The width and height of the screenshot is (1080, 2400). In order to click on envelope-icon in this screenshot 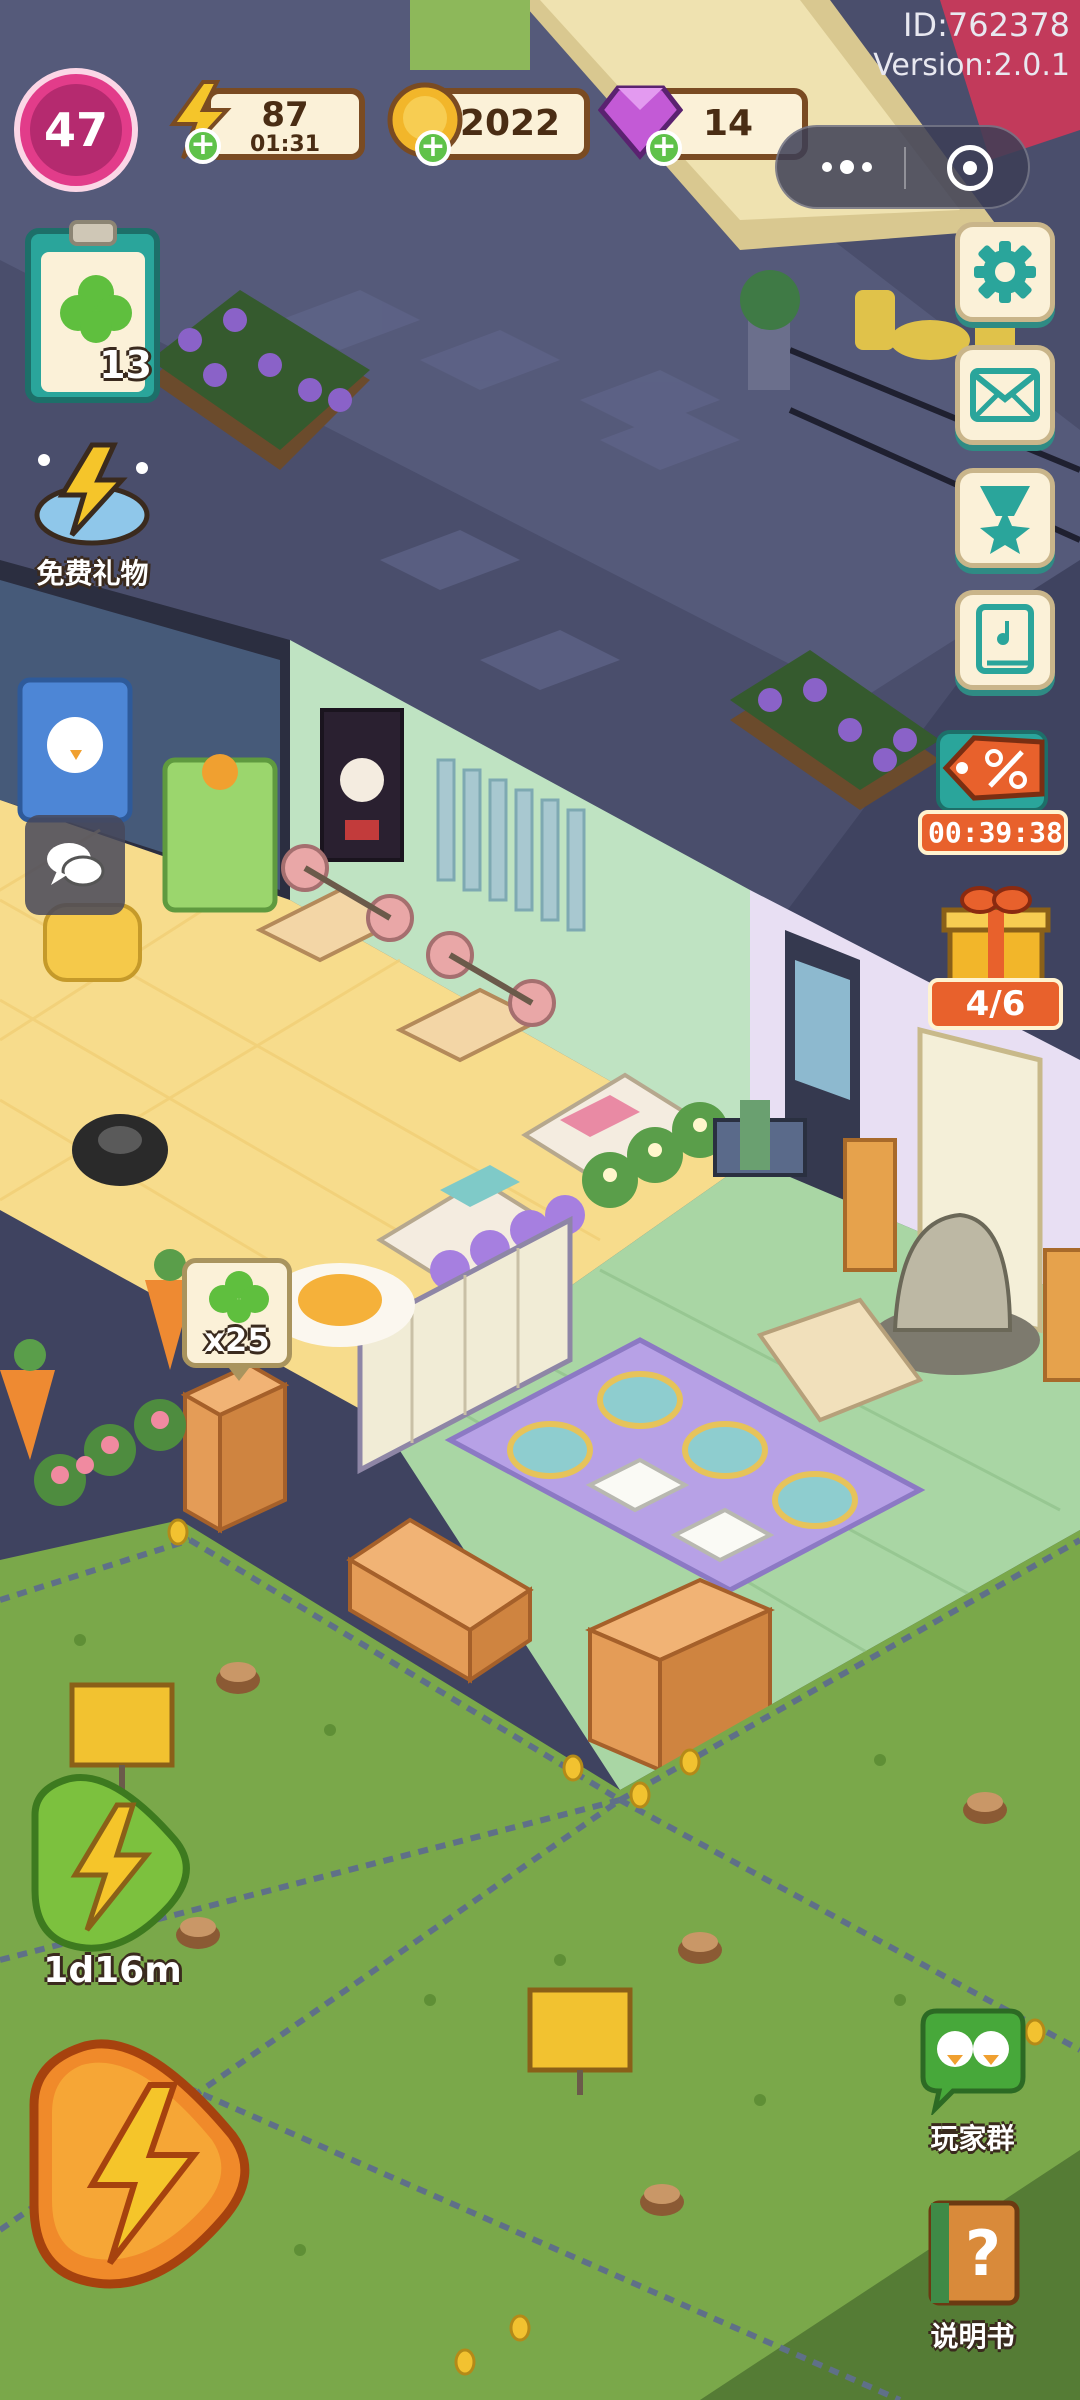, I will do `click(1005, 395)`.